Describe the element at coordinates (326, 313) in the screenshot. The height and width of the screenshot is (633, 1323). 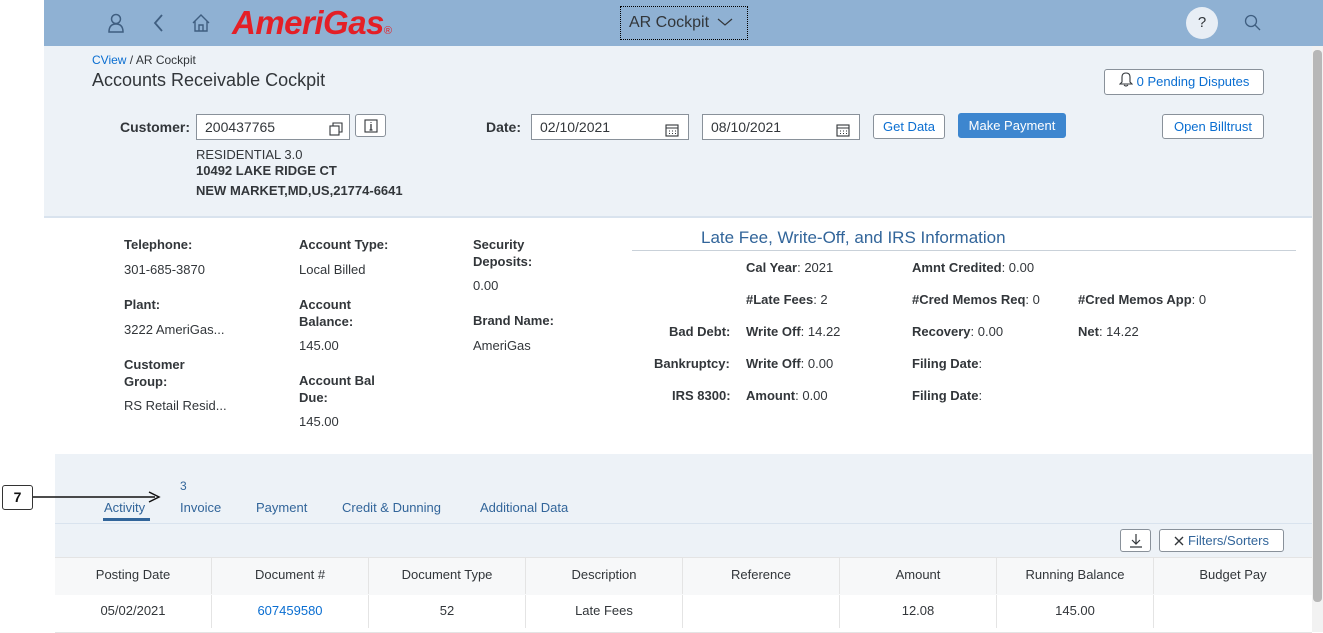
I see `account-balance-label: Account Balance:` at that location.